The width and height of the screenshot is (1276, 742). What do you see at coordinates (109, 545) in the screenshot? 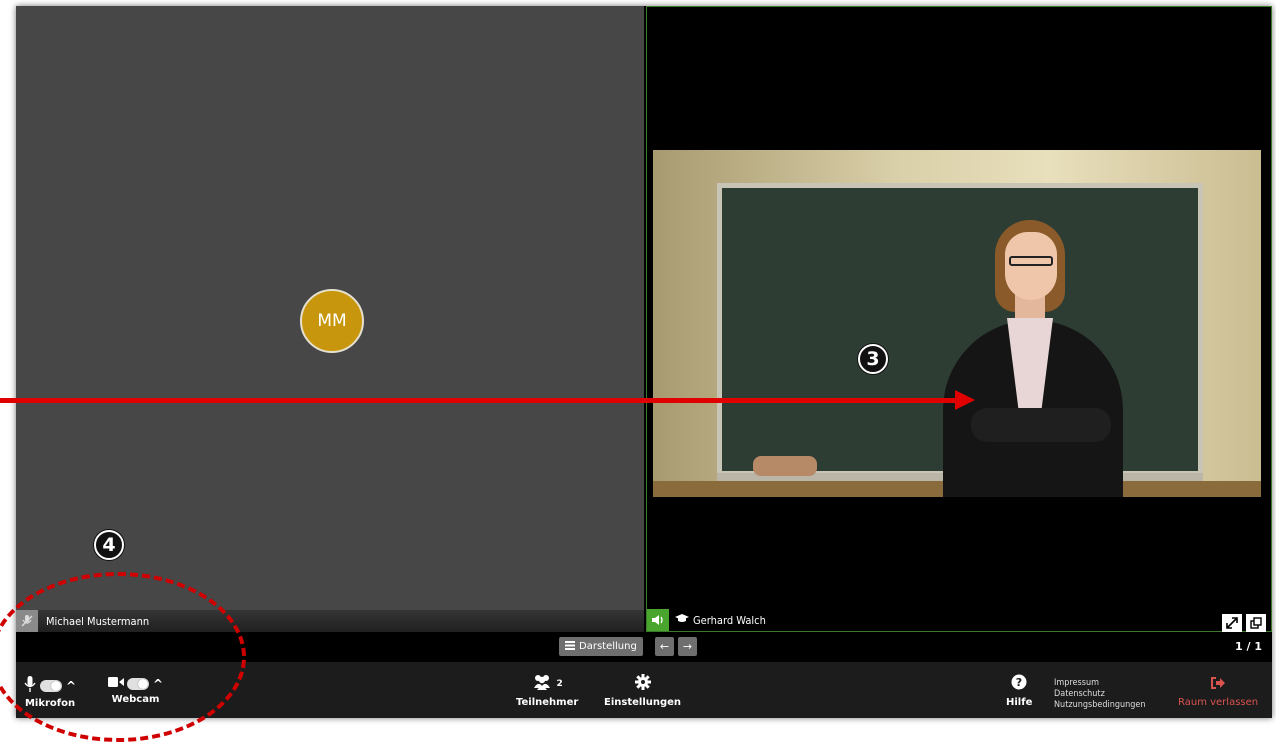
I see `annotation-marker-4: 4` at bounding box center [109, 545].